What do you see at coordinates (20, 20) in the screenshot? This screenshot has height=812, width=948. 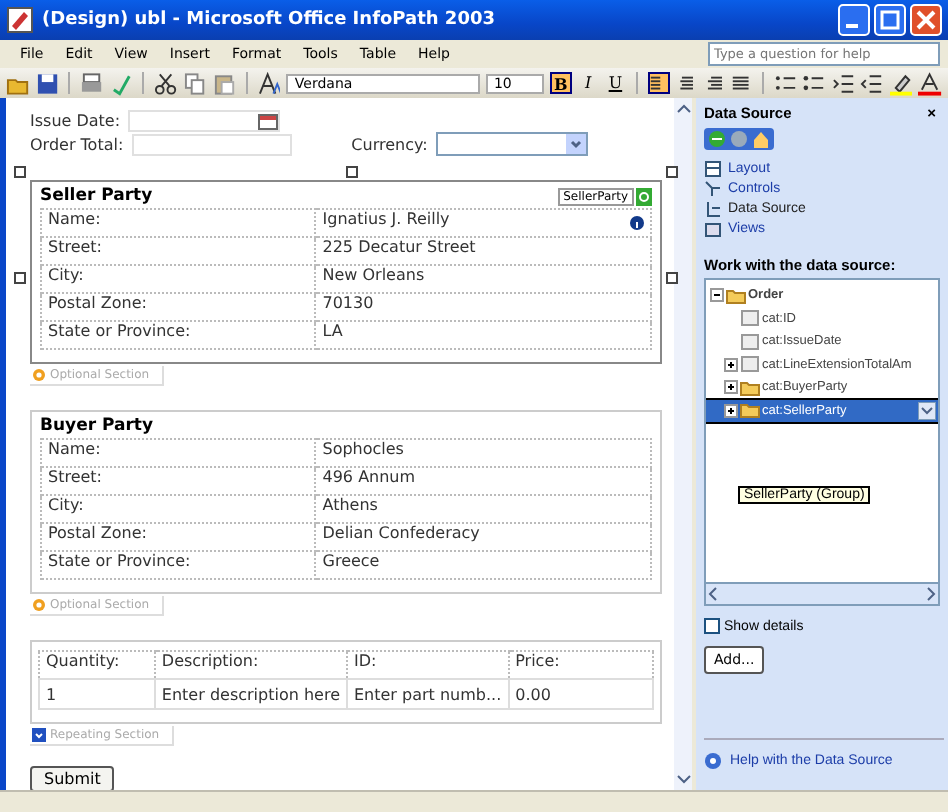 I see `app-icon` at bounding box center [20, 20].